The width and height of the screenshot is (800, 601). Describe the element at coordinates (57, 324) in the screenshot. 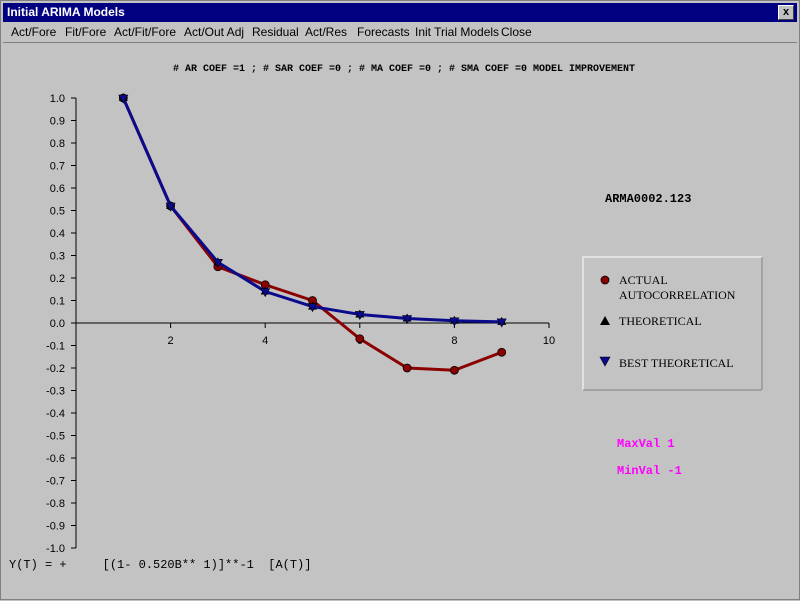

I see `y-tick-label: 0.0` at that location.